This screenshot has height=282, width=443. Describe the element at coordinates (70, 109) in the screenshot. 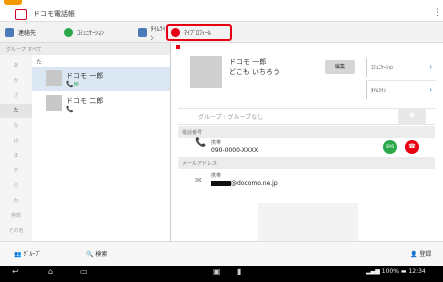

I see `contact-method-icons: 📞` at that location.